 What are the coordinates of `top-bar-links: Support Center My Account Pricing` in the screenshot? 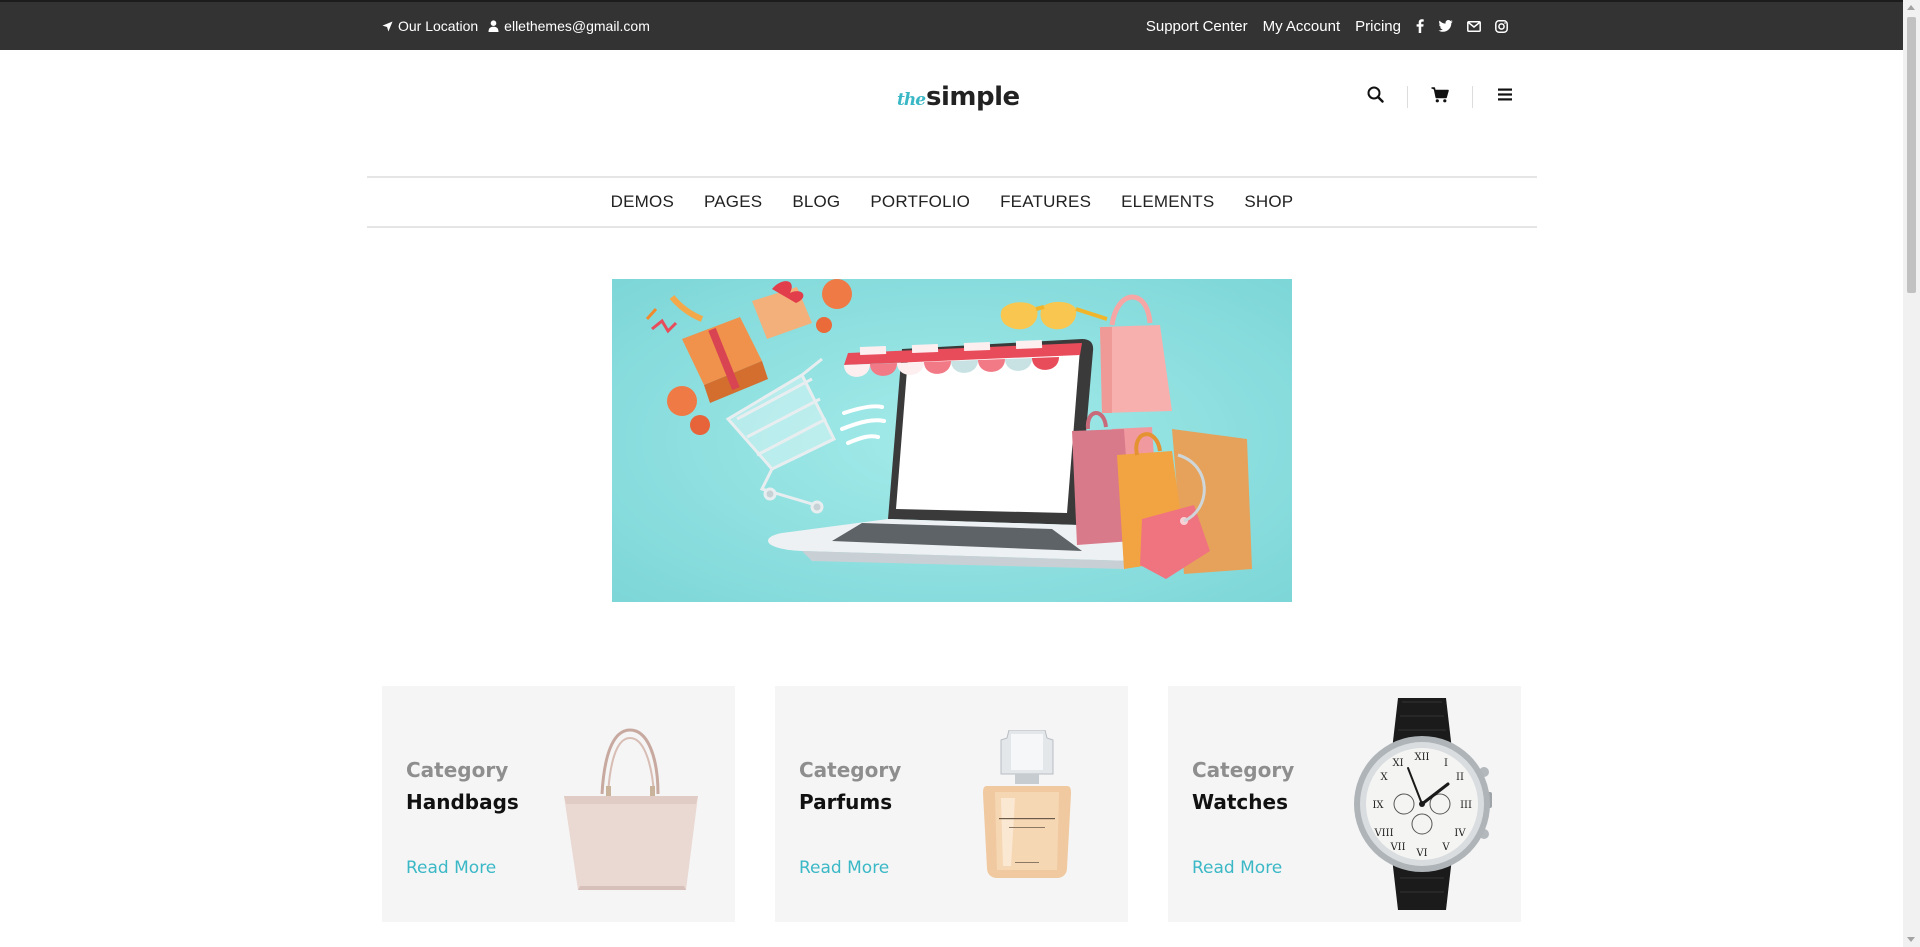 It's located at (1327, 26).